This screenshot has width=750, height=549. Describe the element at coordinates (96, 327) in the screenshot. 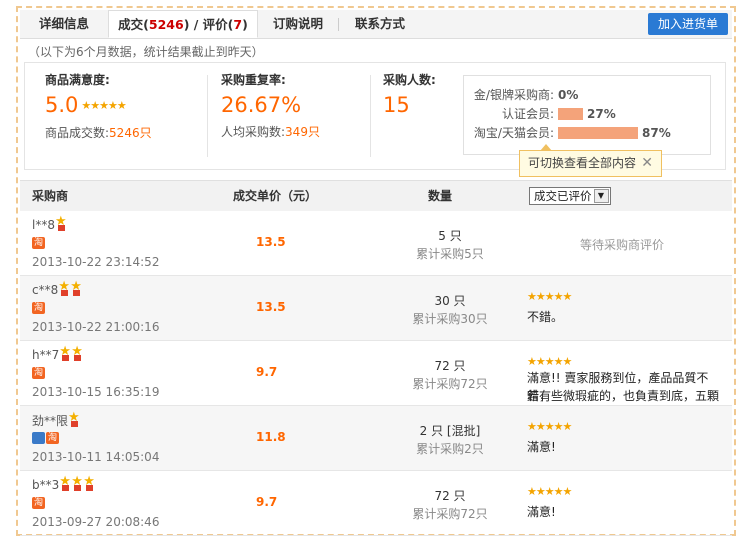

I see `deal-time: 2013-10-22 21:00:16` at that location.